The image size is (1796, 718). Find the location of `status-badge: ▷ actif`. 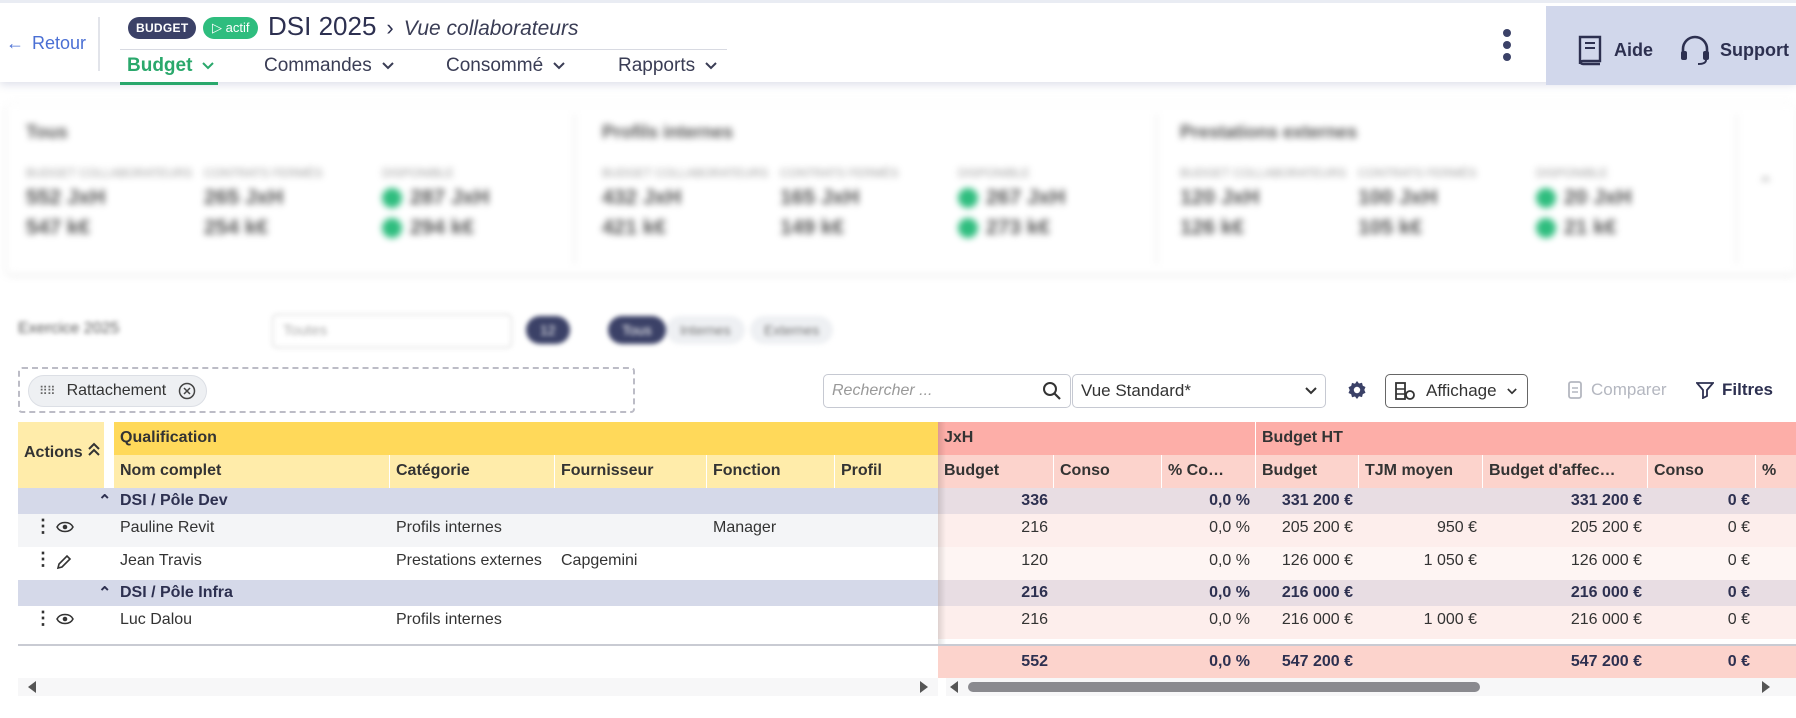

status-badge: ▷ actif is located at coordinates (231, 28).